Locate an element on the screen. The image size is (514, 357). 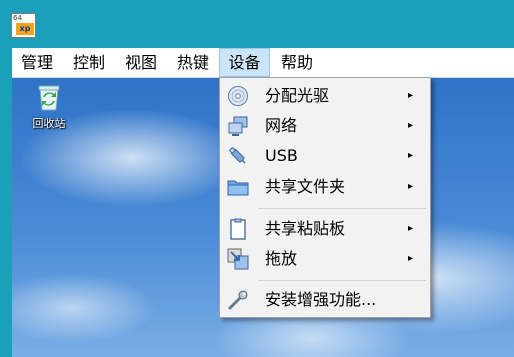
drag-drop-icon is located at coordinates (238, 259).